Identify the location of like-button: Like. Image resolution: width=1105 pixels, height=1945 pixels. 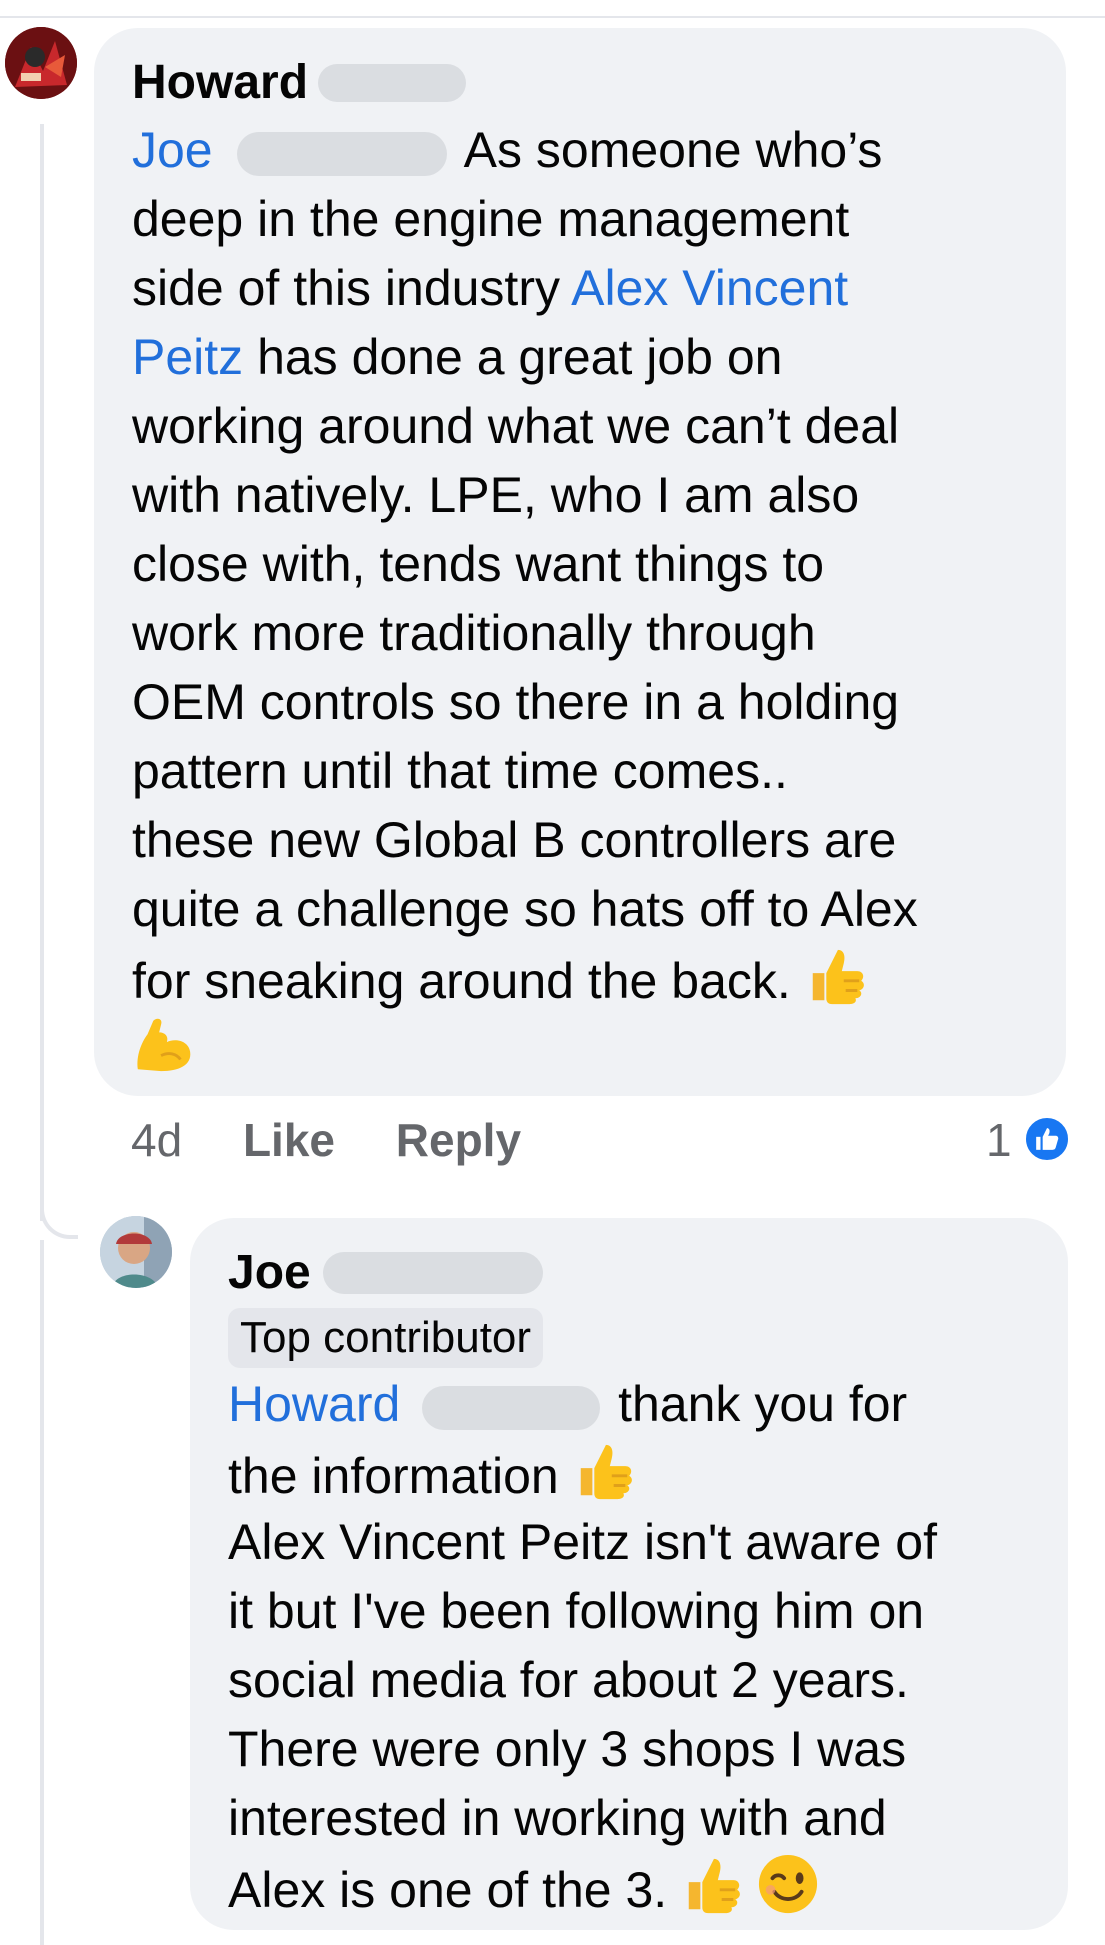
(289, 1140).